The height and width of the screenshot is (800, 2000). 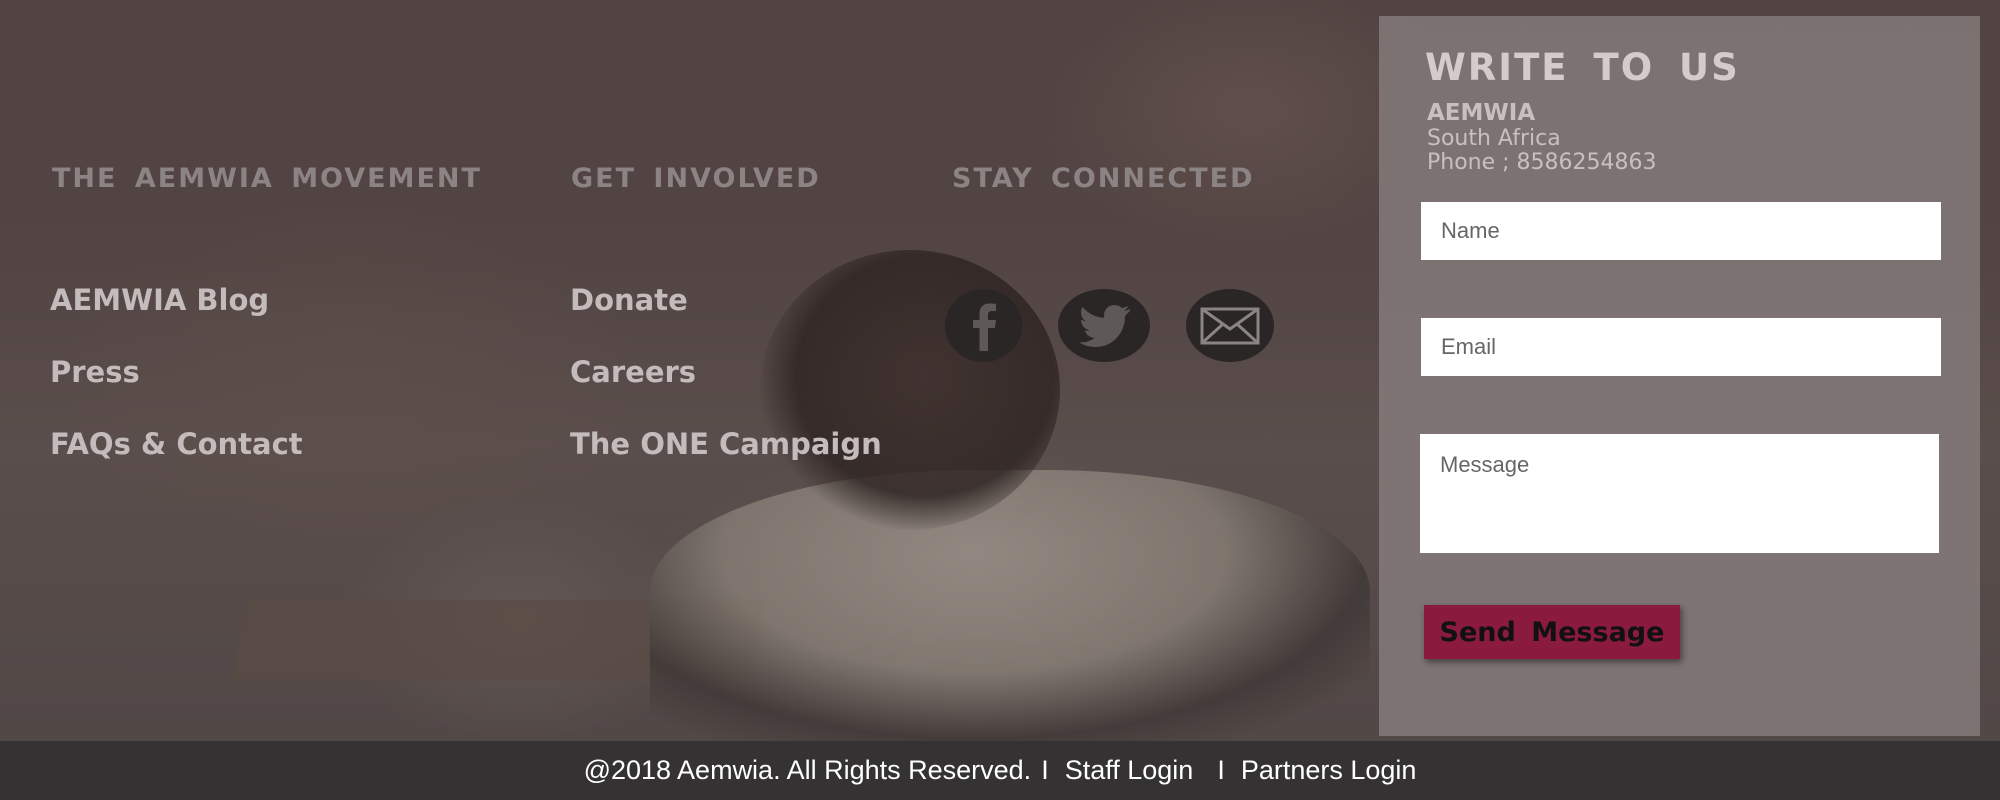 What do you see at coordinates (1681, 231) in the screenshot?
I see `name-input` at bounding box center [1681, 231].